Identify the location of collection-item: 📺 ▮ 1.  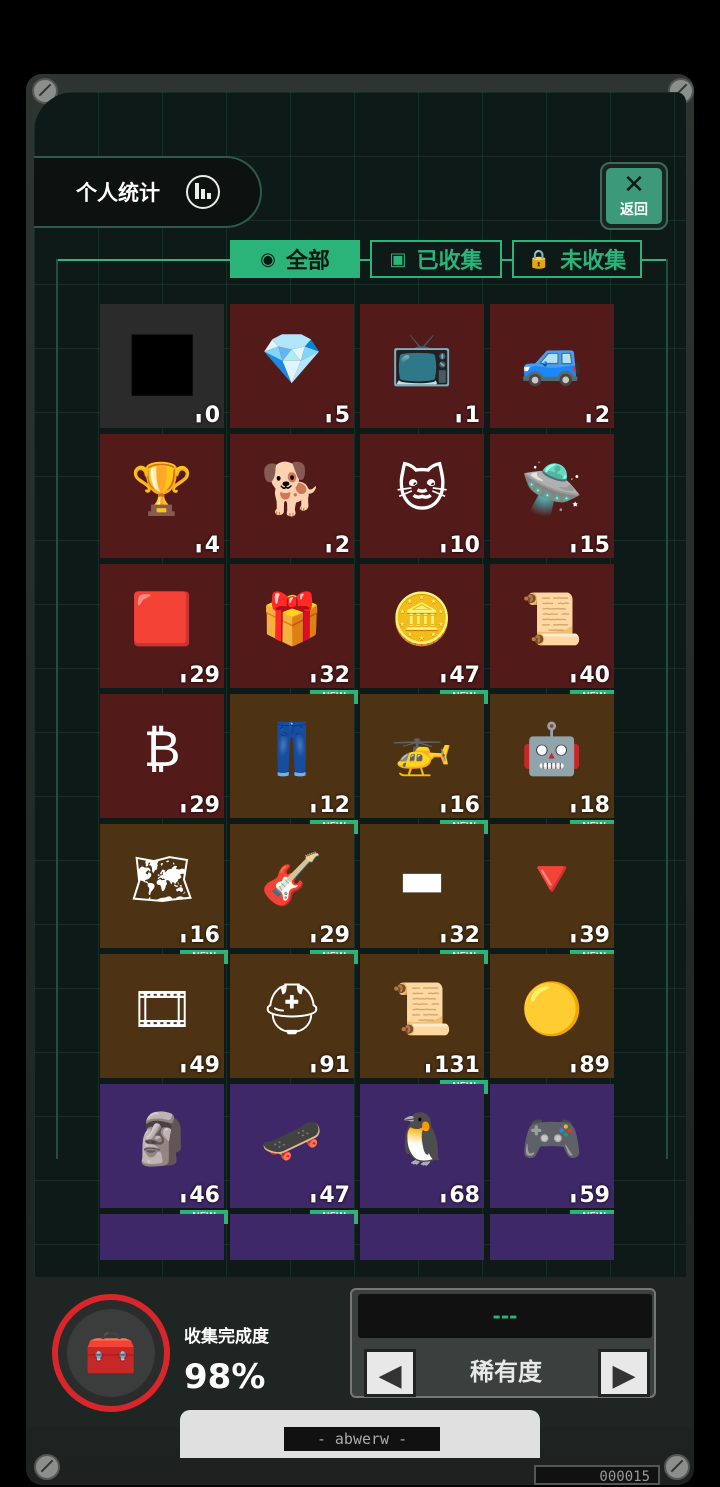
(422, 366).